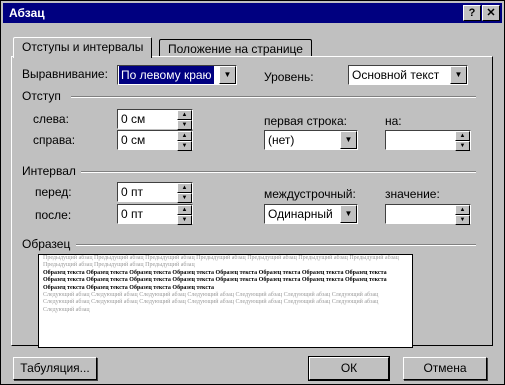 The image size is (505, 385). What do you see at coordinates (53, 215) in the screenshot?
I see `spacing-after-label: после:` at bounding box center [53, 215].